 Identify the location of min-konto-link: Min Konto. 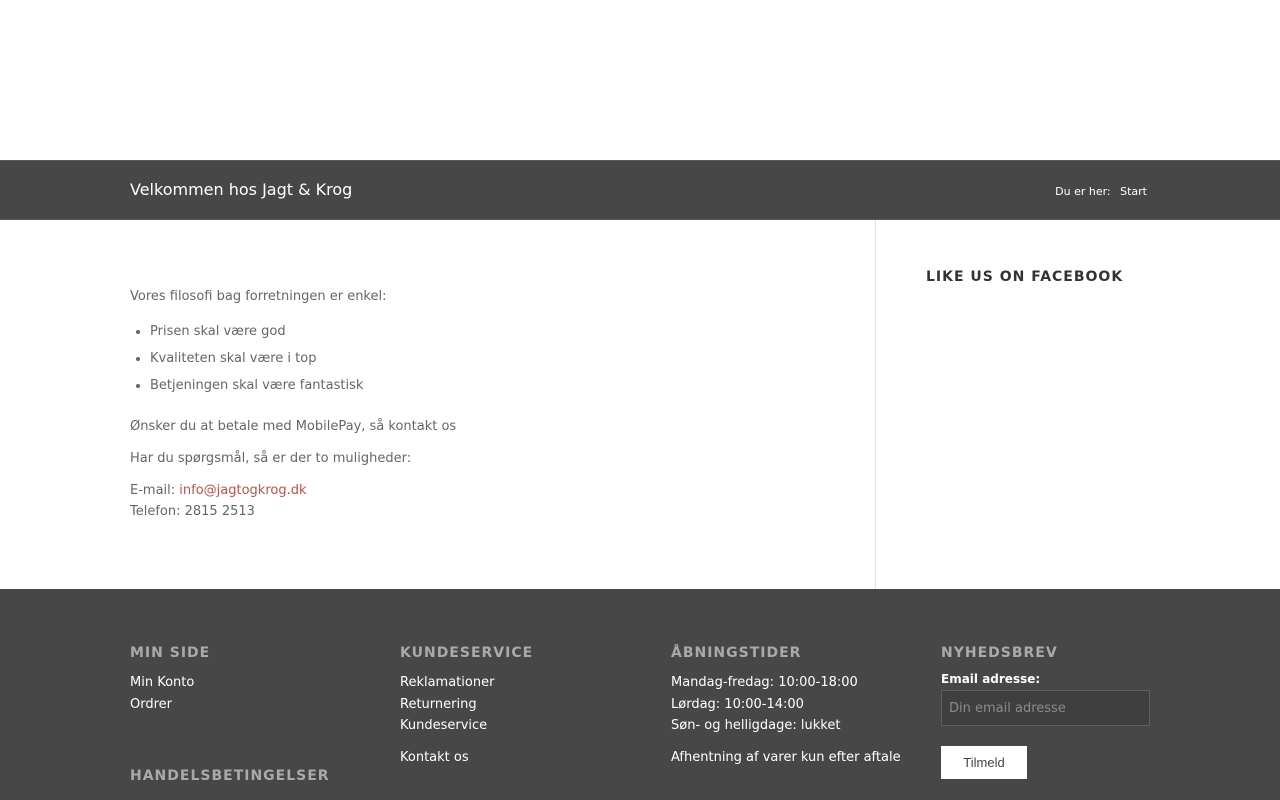
(245, 683).